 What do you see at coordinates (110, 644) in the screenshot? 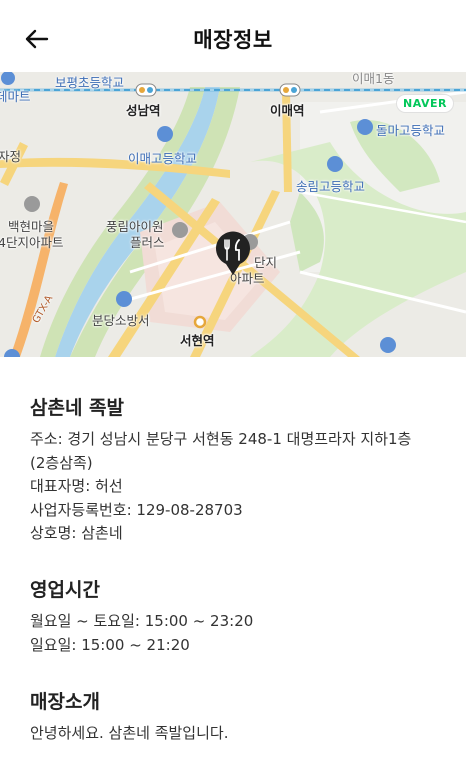
I see `hours-sunday: 일요일: 15:00 ~ 21:20` at bounding box center [110, 644].